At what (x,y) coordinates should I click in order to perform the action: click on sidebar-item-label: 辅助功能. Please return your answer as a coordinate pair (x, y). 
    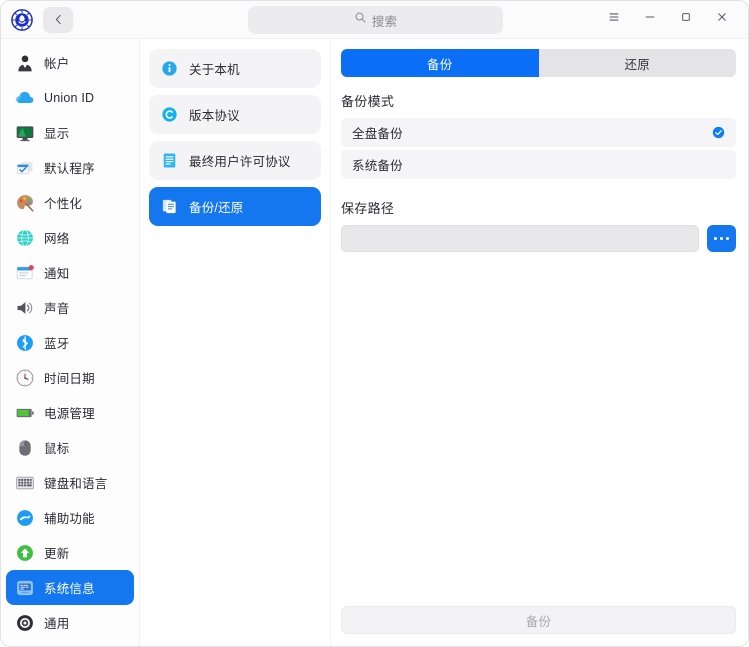
    Looking at the image, I should click on (69, 519).